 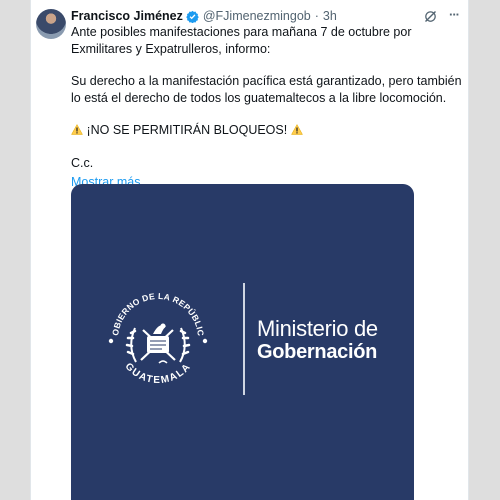 What do you see at coordinates (127, 16) in the screenshot?
I see `author-name: Francisco Jiménez` at bounding box center [127, 16].